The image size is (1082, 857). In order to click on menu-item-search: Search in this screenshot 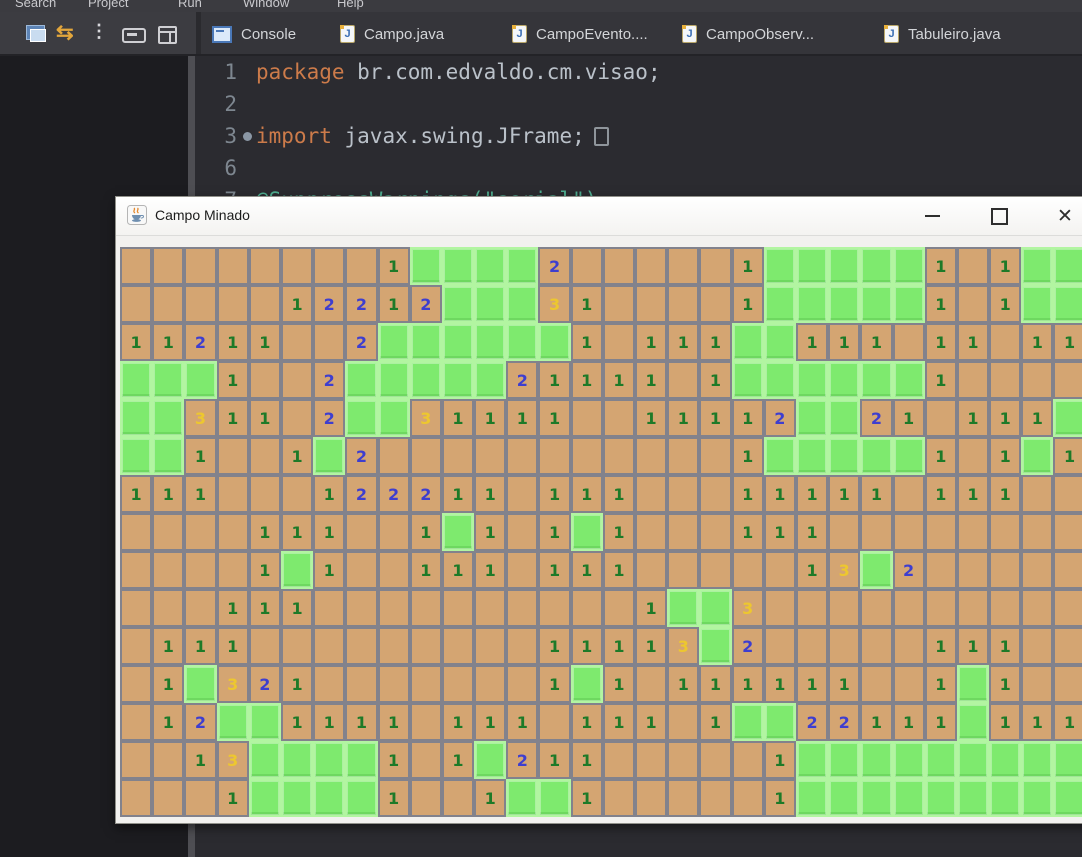, I will do `click(35, 6)`.